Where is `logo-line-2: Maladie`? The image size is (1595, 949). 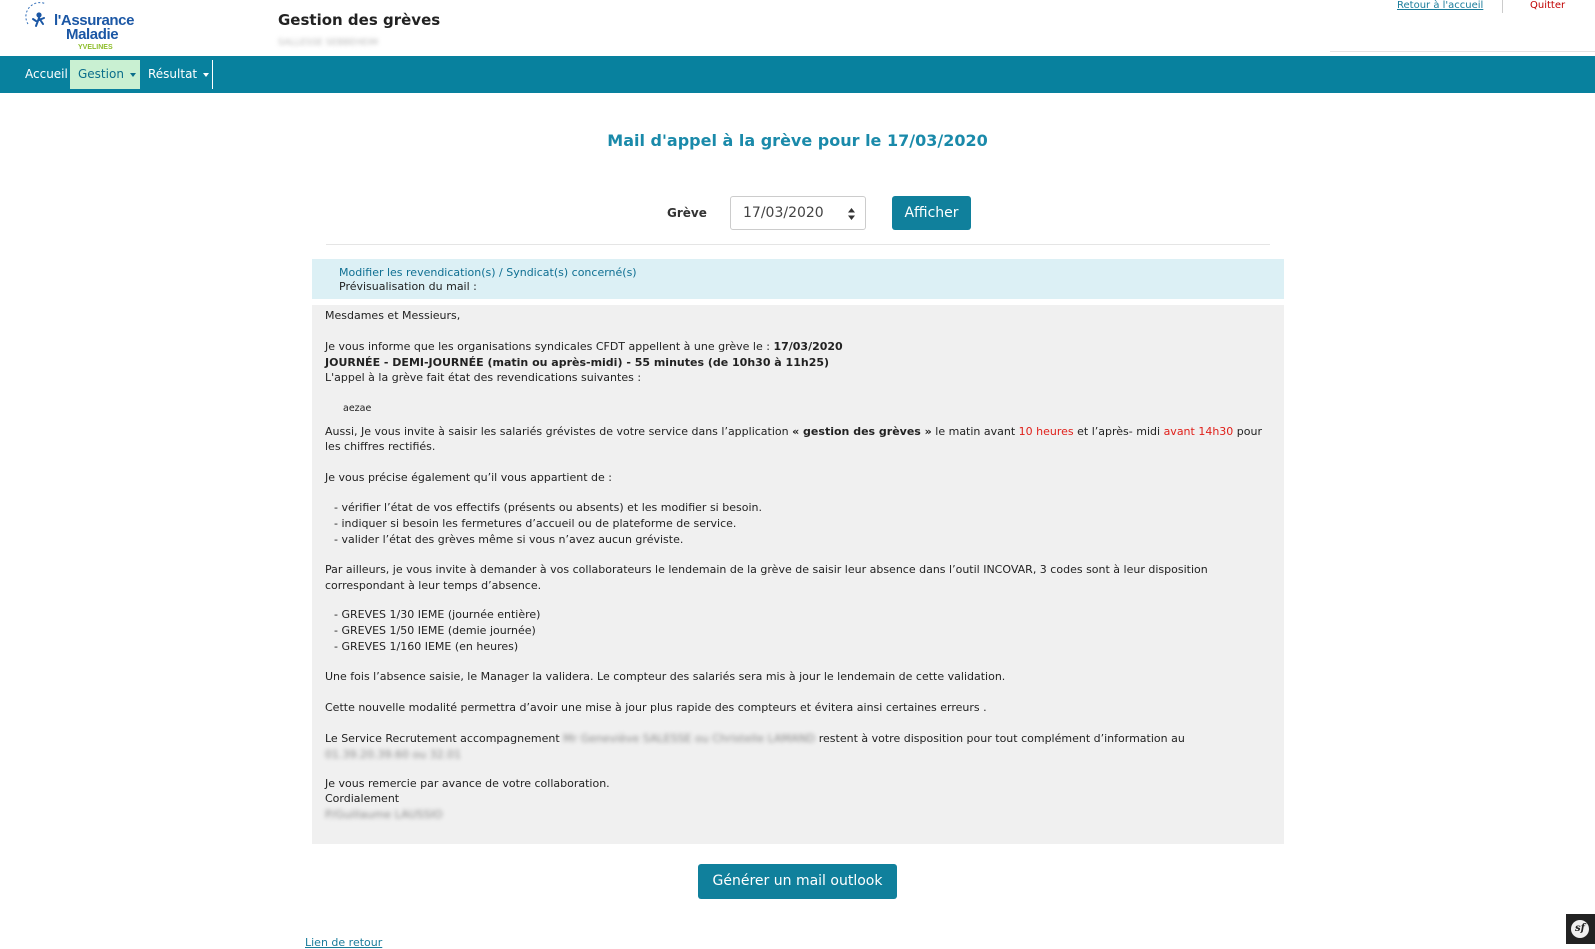
logo-line-2: Maladie is located at coordinates (92, 34).